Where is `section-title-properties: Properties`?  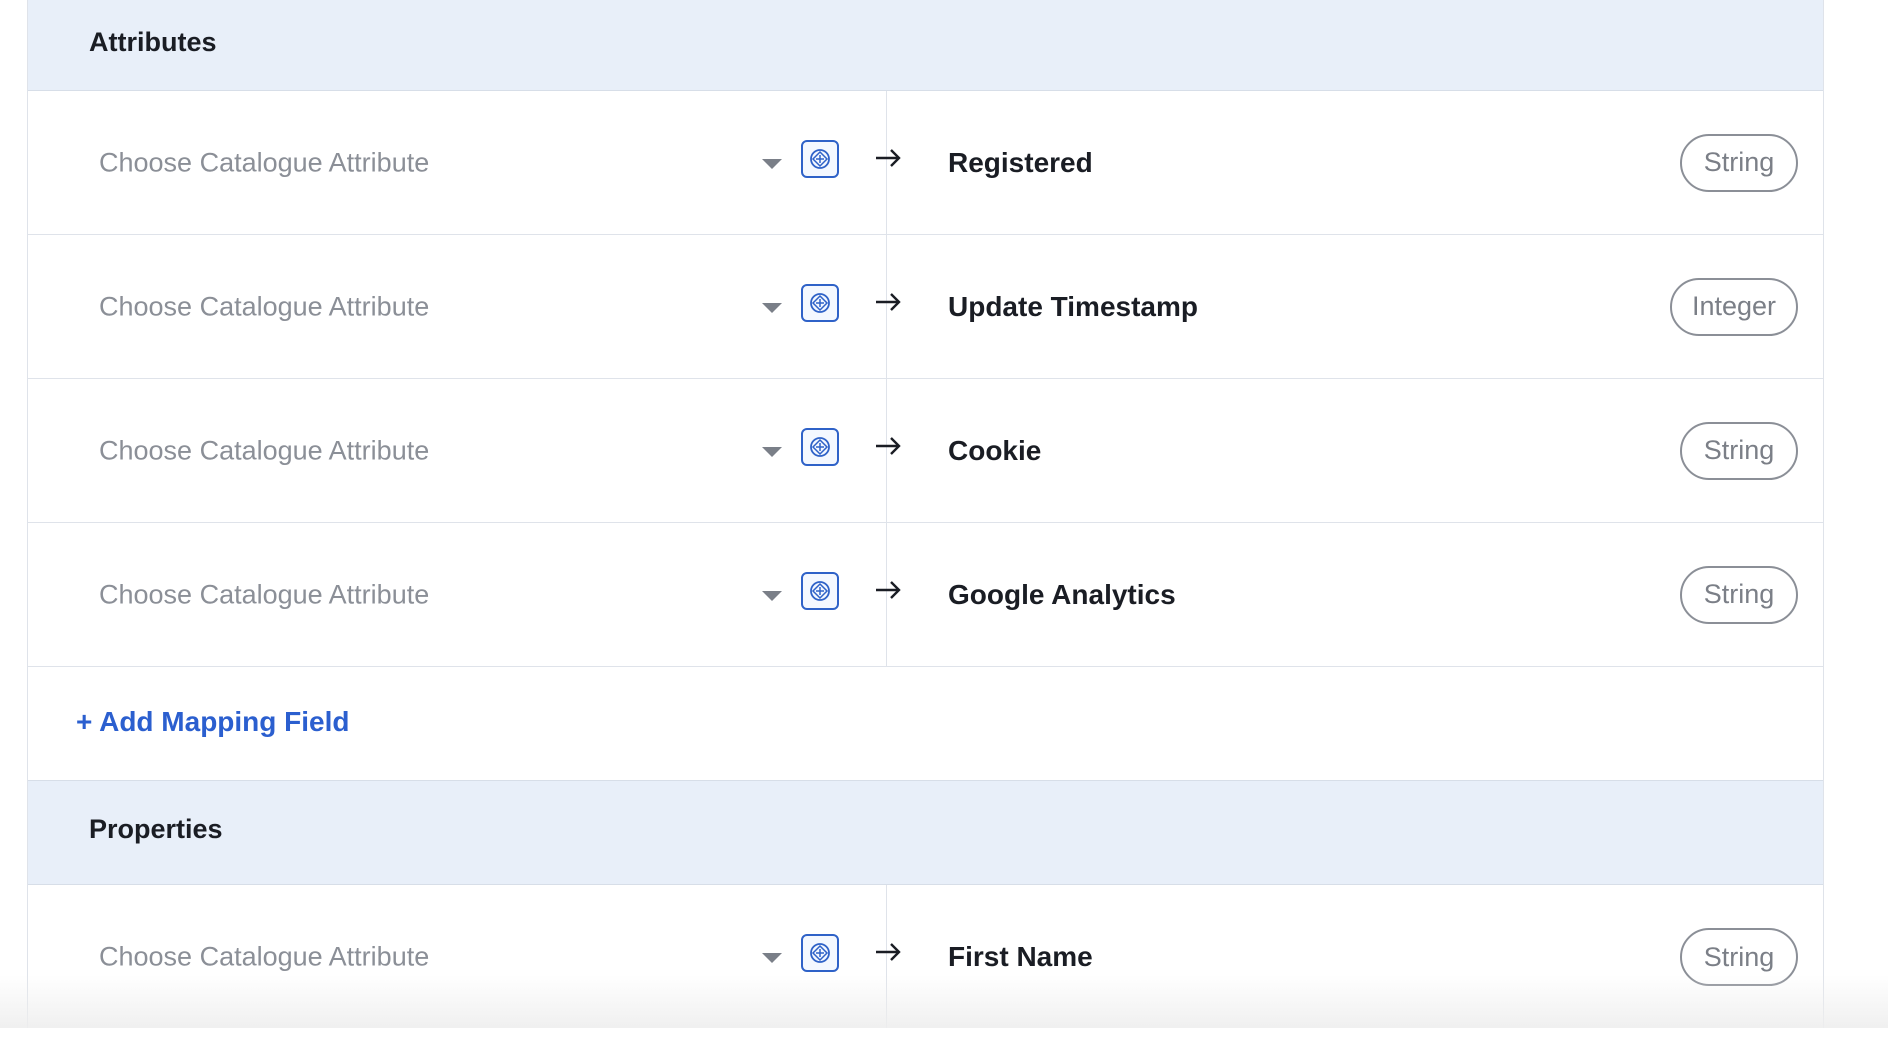 section-title-properties: Properties is located at coordinates (156, 829).